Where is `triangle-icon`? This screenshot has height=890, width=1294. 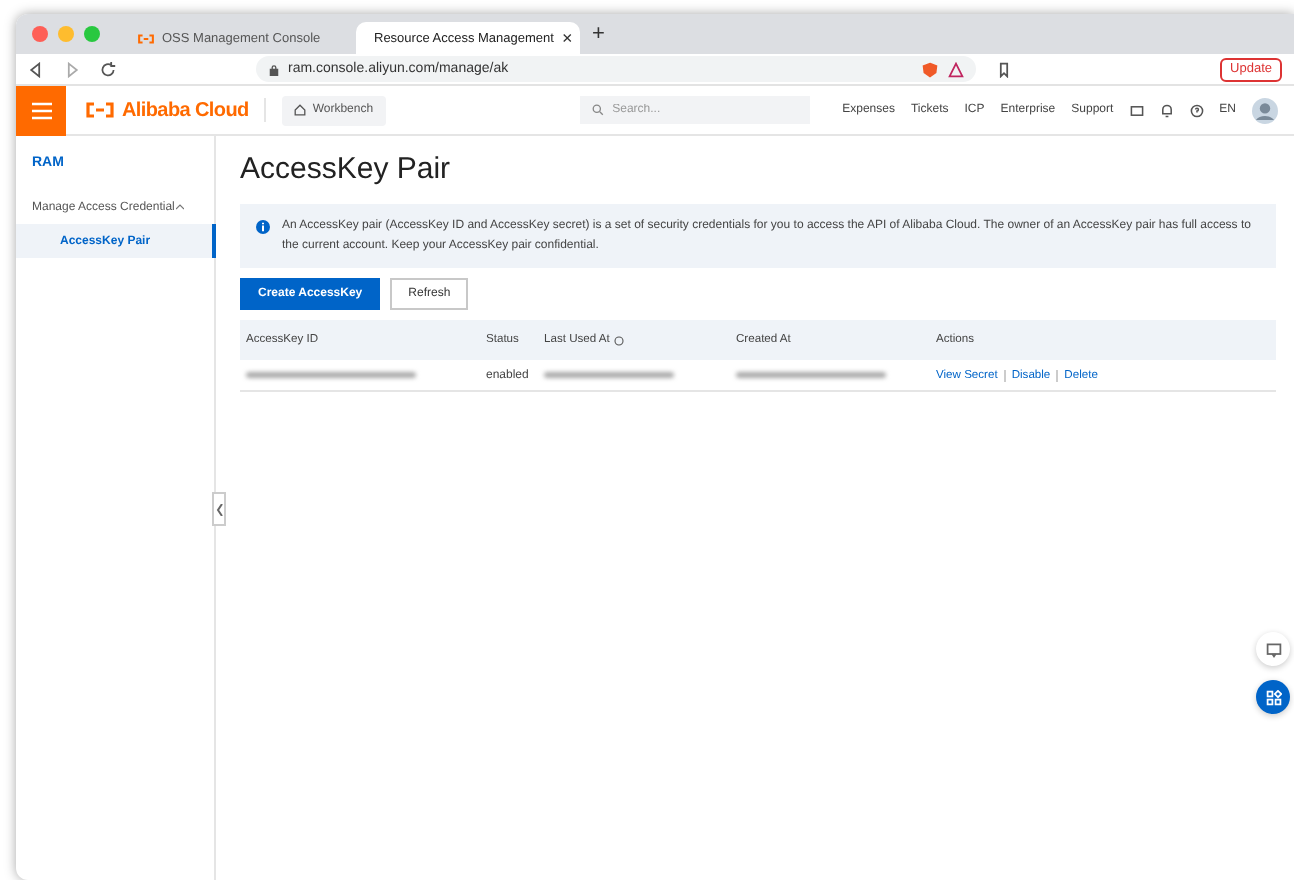
triangle-icon is located at coordinates (956, 69).